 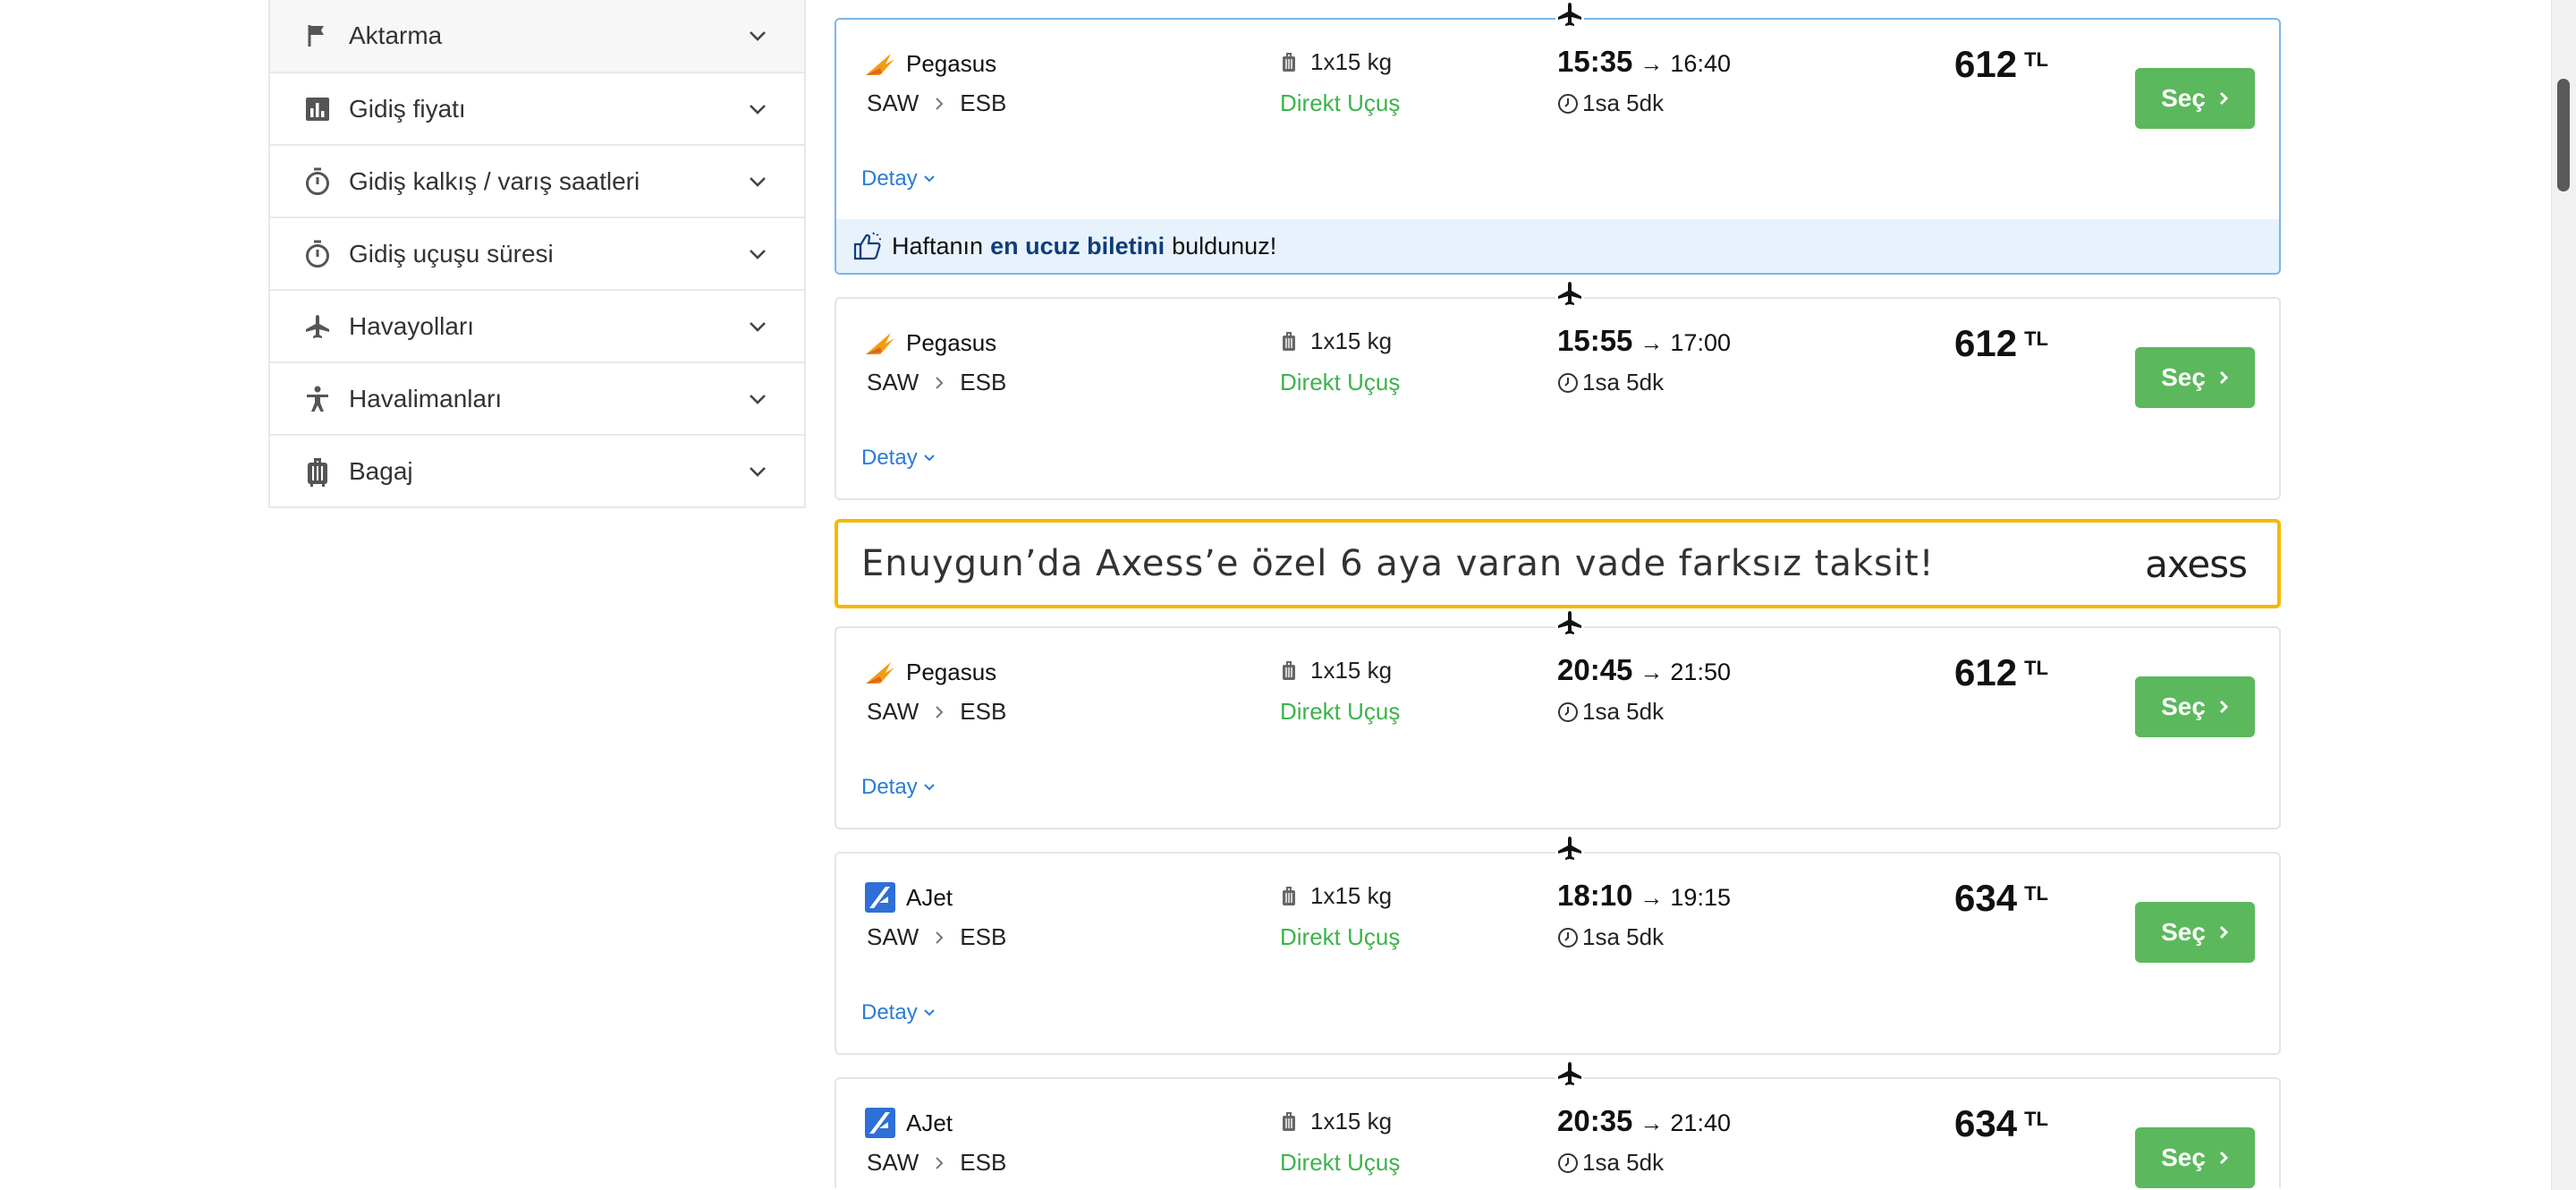 I want to click on filter-aktarma: Aktarma, so click(x=537, y=36).